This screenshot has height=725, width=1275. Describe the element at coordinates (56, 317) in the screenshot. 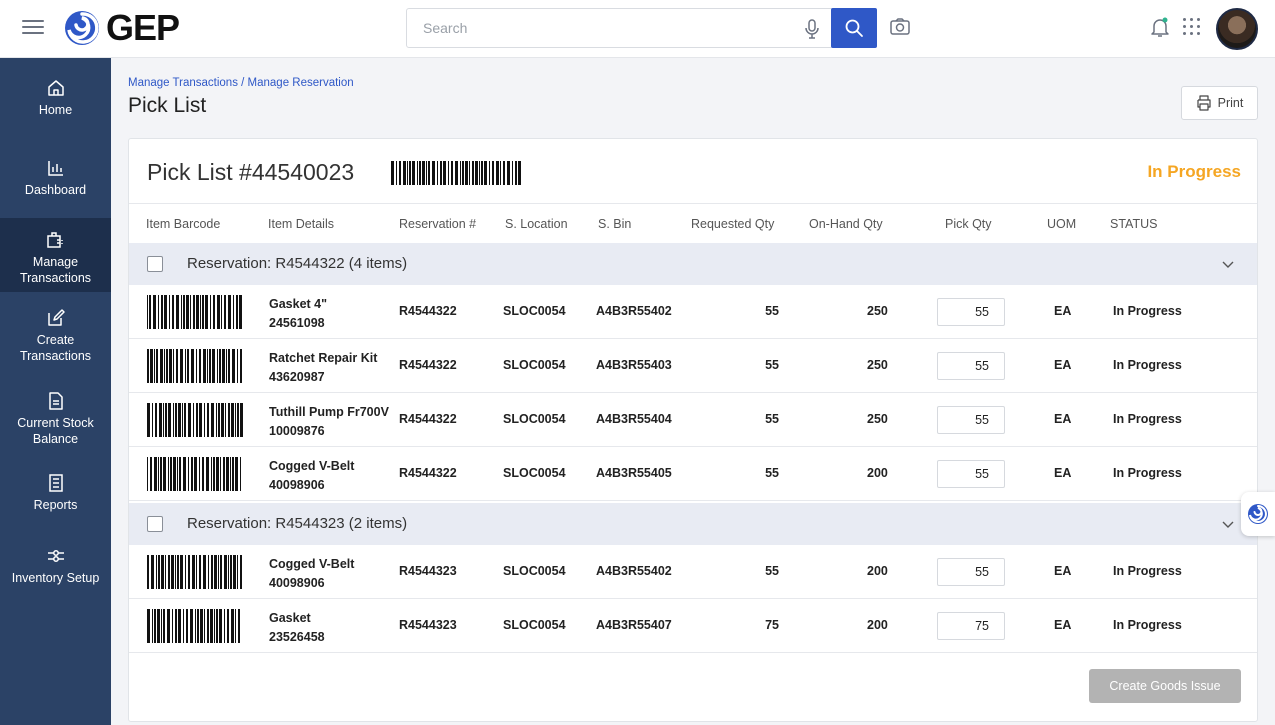

I see `edit-icon` at that location.